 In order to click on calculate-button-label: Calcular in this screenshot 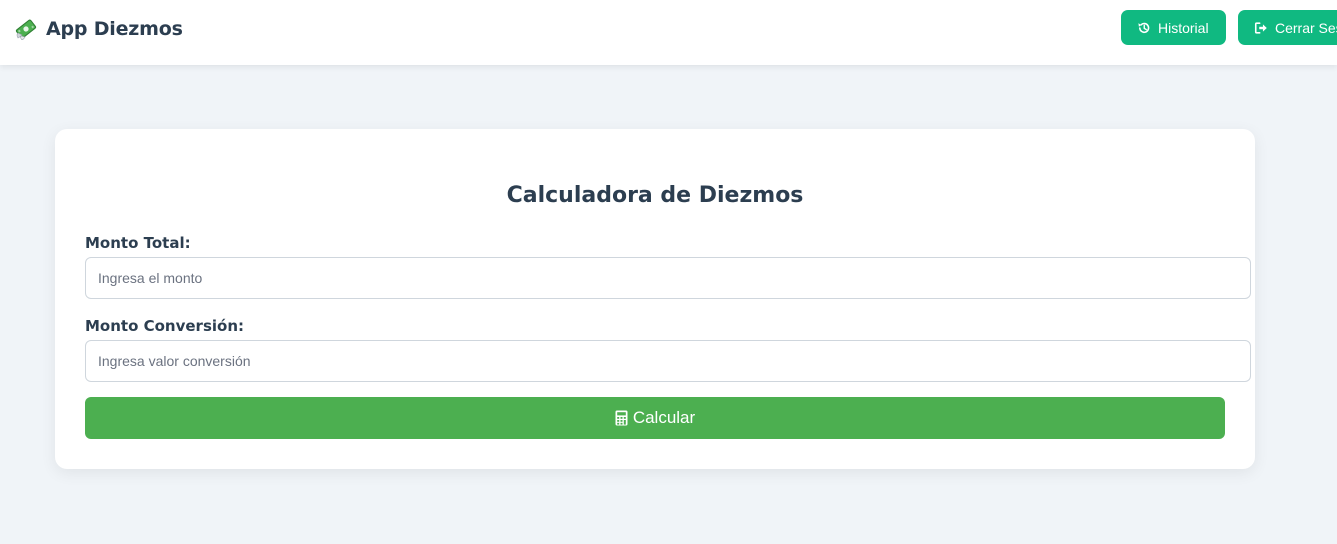, I will do `click(664, 417)`.